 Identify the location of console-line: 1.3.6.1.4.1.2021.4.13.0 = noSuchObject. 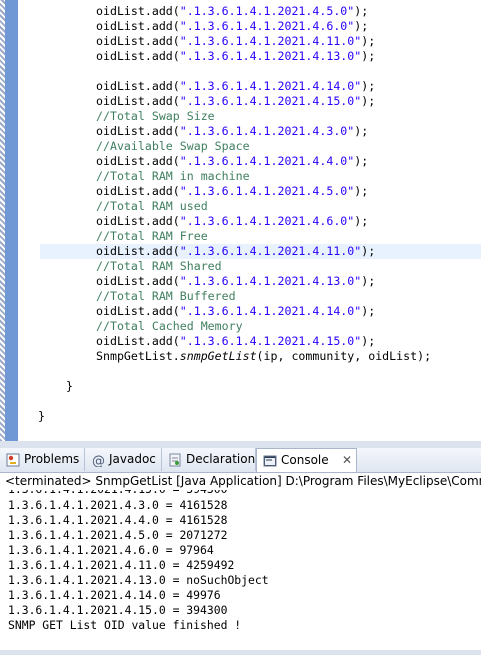
(138, 580).